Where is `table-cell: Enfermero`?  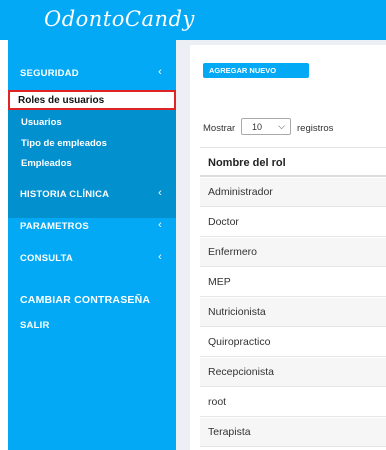 table-cell: Enfermero is located at coordinates (233, 252).